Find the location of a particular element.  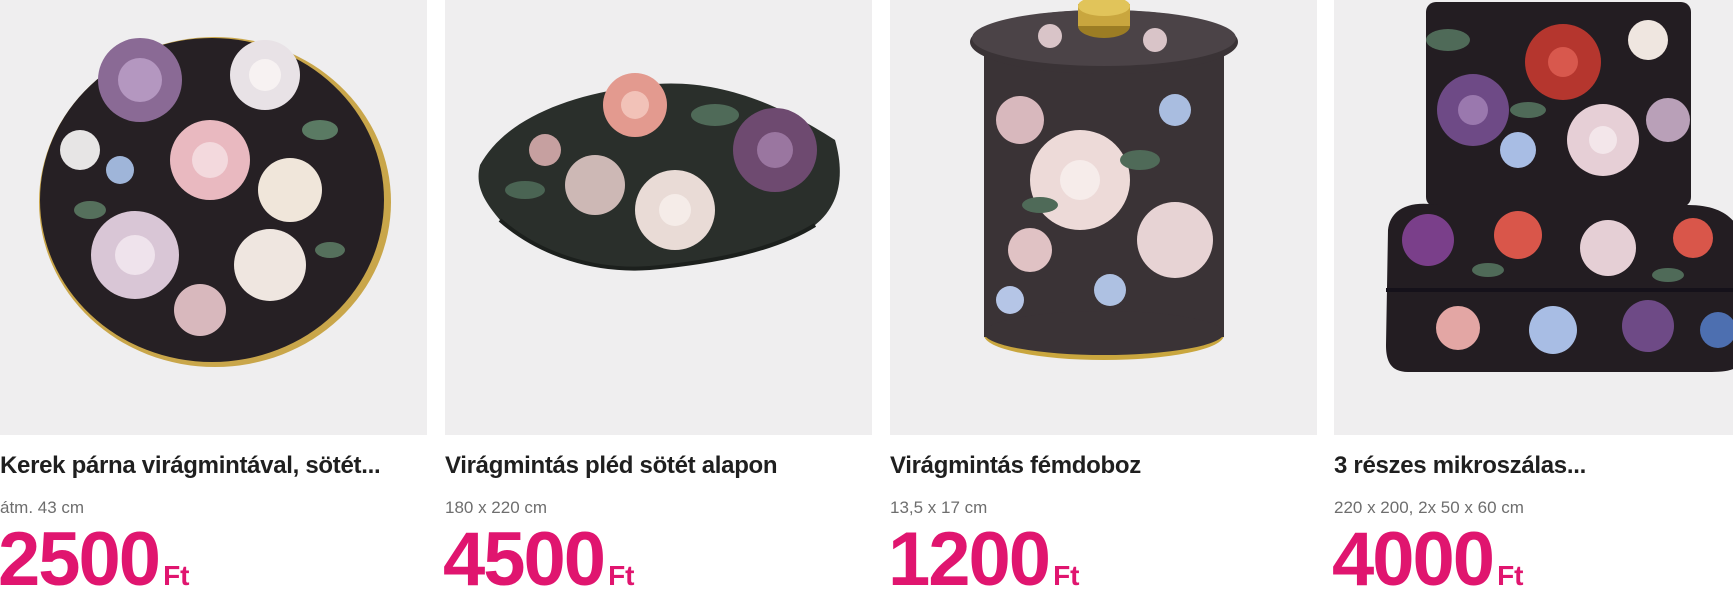

price-amount-4: 4000 is located at coordinates (1413, 559).